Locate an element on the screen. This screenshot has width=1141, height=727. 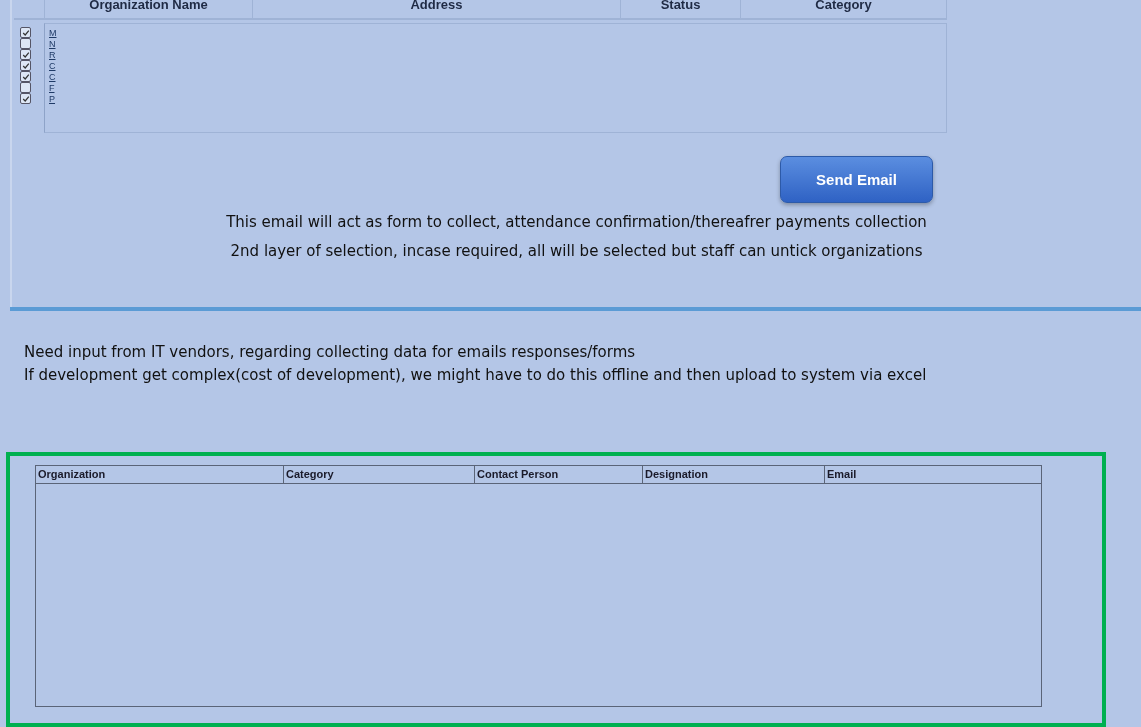
vendor-note-text: Need input from IT vendors, regarding collecting data for emails responses/forms is located at coordinates (330, 352).